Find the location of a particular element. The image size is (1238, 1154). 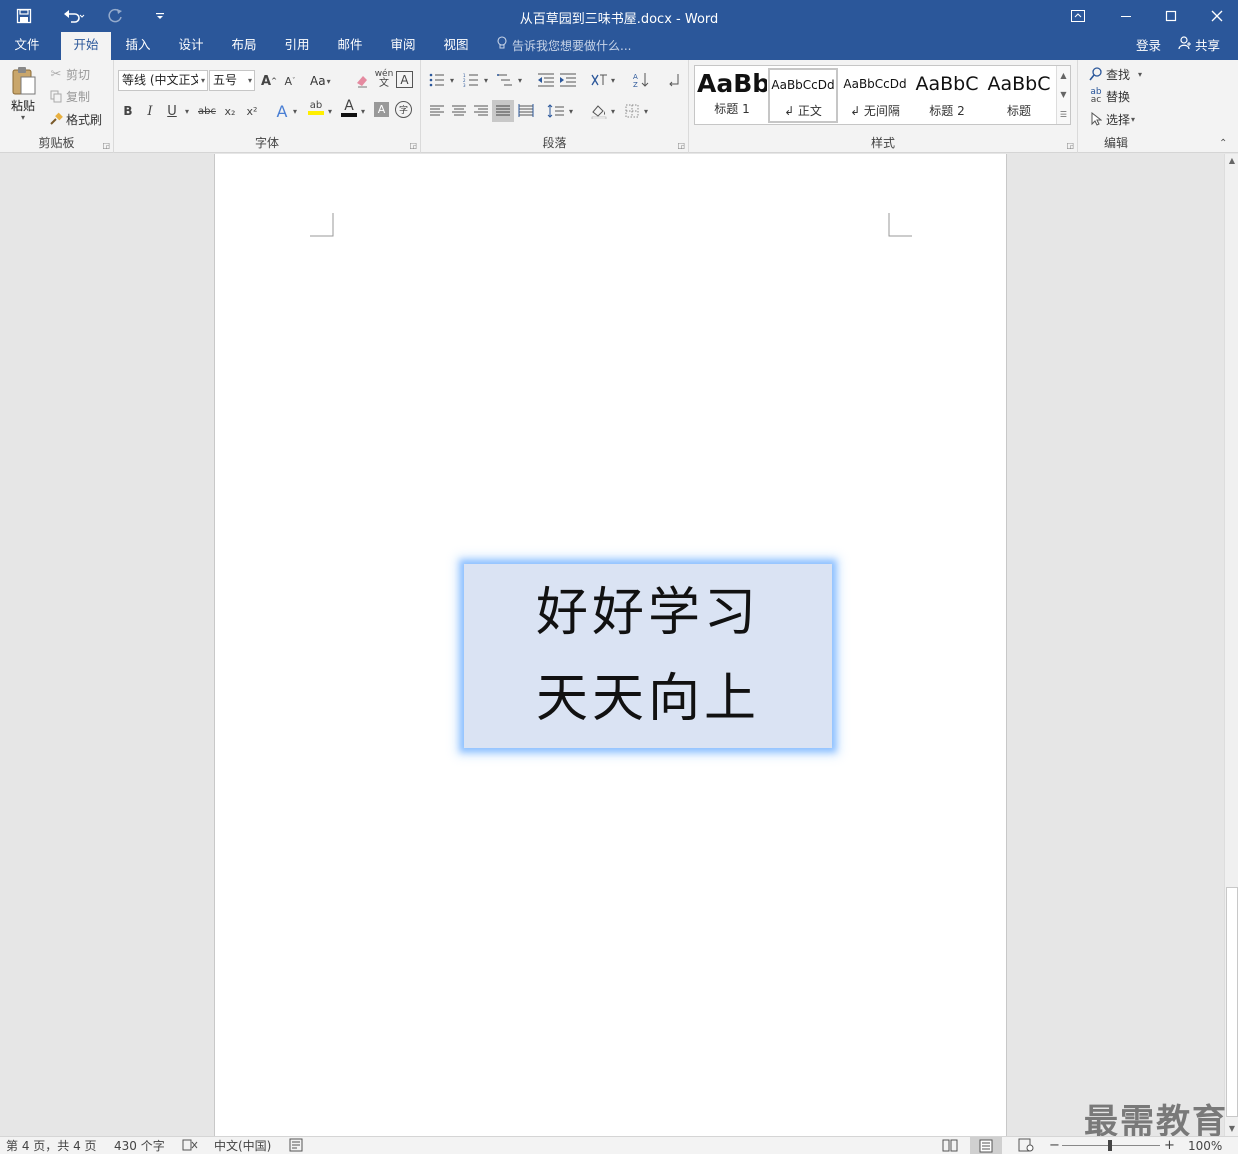

style-no-spacing: AaBbCcDd ↲ 无间隔 is located at coordinates (875, 95).